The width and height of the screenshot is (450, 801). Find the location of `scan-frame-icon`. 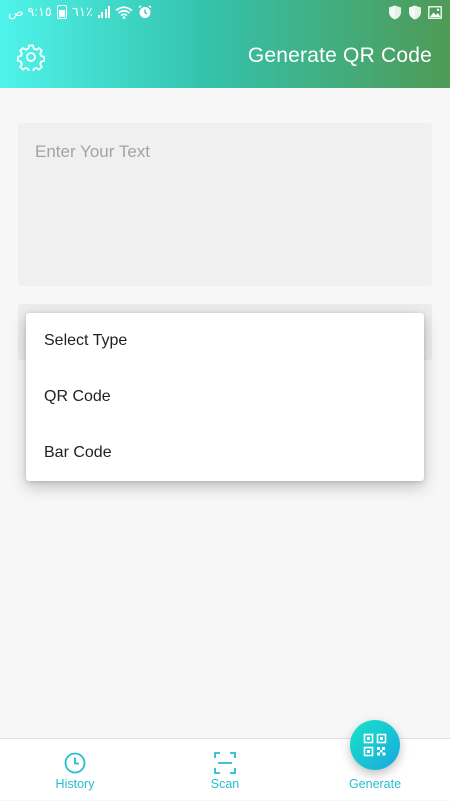

scan-frame-icon is located at coordinates (225, 763).